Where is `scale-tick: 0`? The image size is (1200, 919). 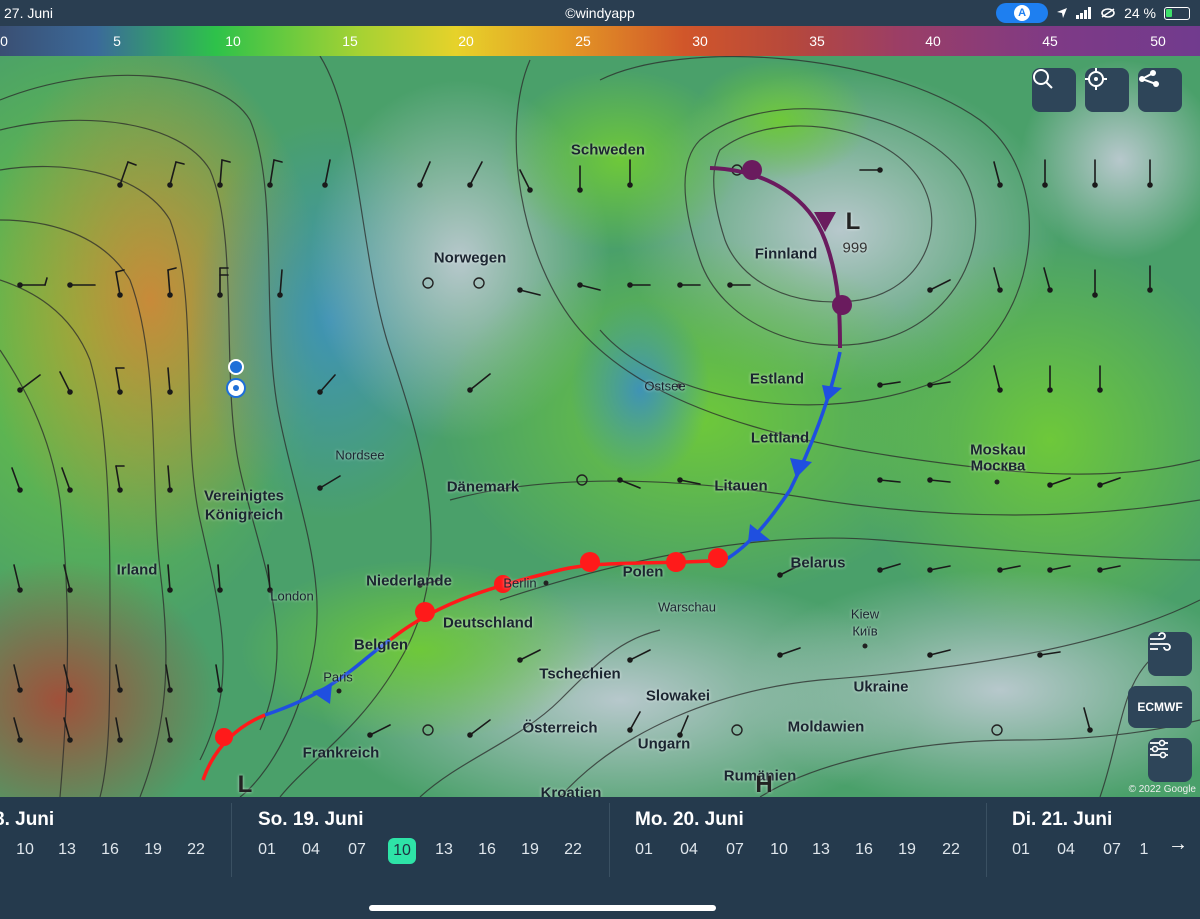 scale-tick: 0 is located at coordinates (4, 41).